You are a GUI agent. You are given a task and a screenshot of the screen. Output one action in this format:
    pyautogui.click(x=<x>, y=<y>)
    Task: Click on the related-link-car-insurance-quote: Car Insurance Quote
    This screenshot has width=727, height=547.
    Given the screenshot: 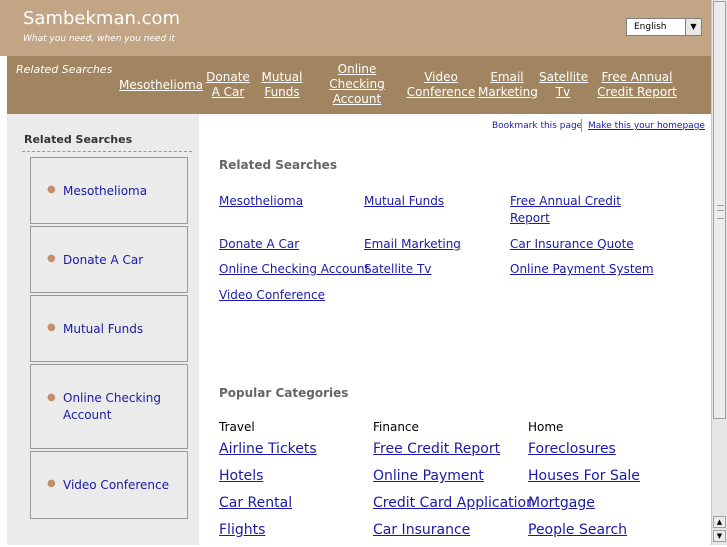 What is the action you would take?
    pyautogui.click(x=572, y=244)
    